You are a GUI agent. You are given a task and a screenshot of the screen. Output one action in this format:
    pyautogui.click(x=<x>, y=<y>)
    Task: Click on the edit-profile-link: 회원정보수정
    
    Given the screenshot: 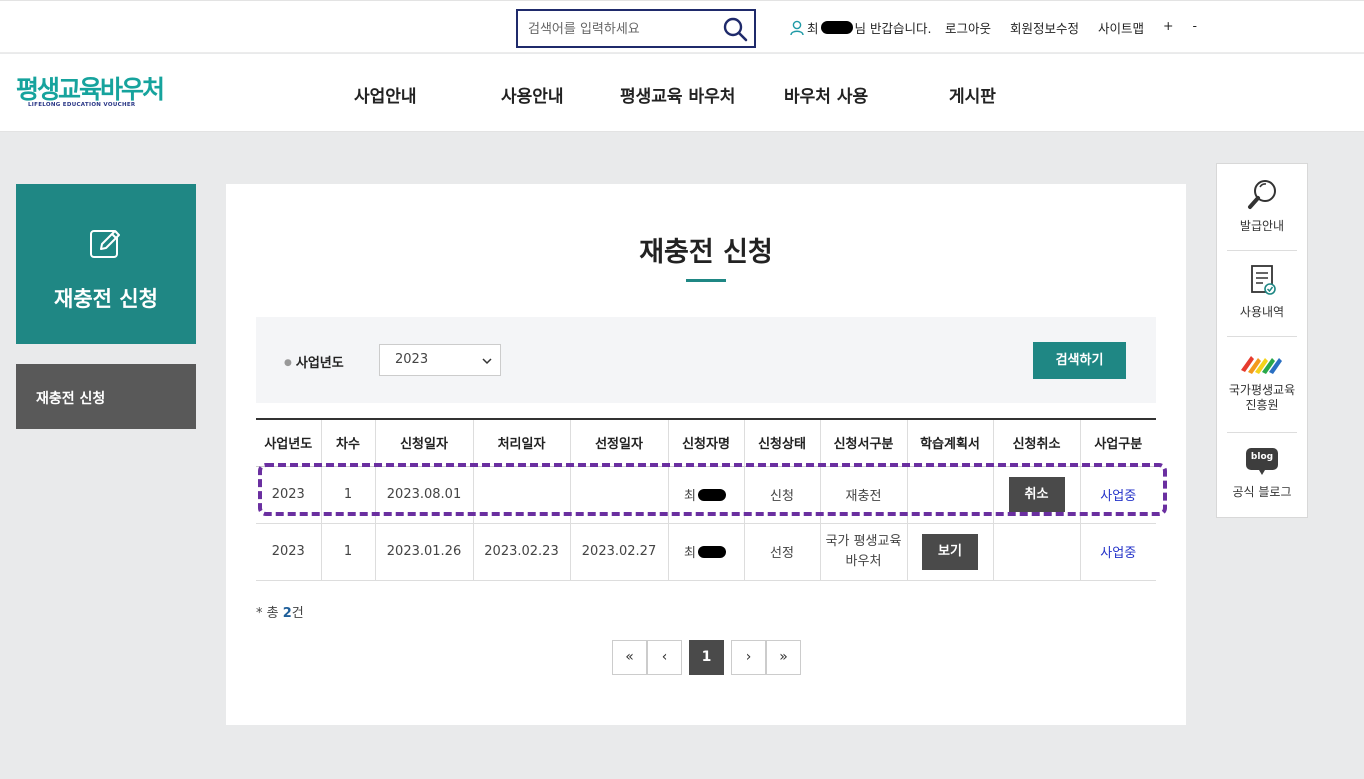 What is the action you would take?
    pyautogui.click(x=1044, y=27)
    